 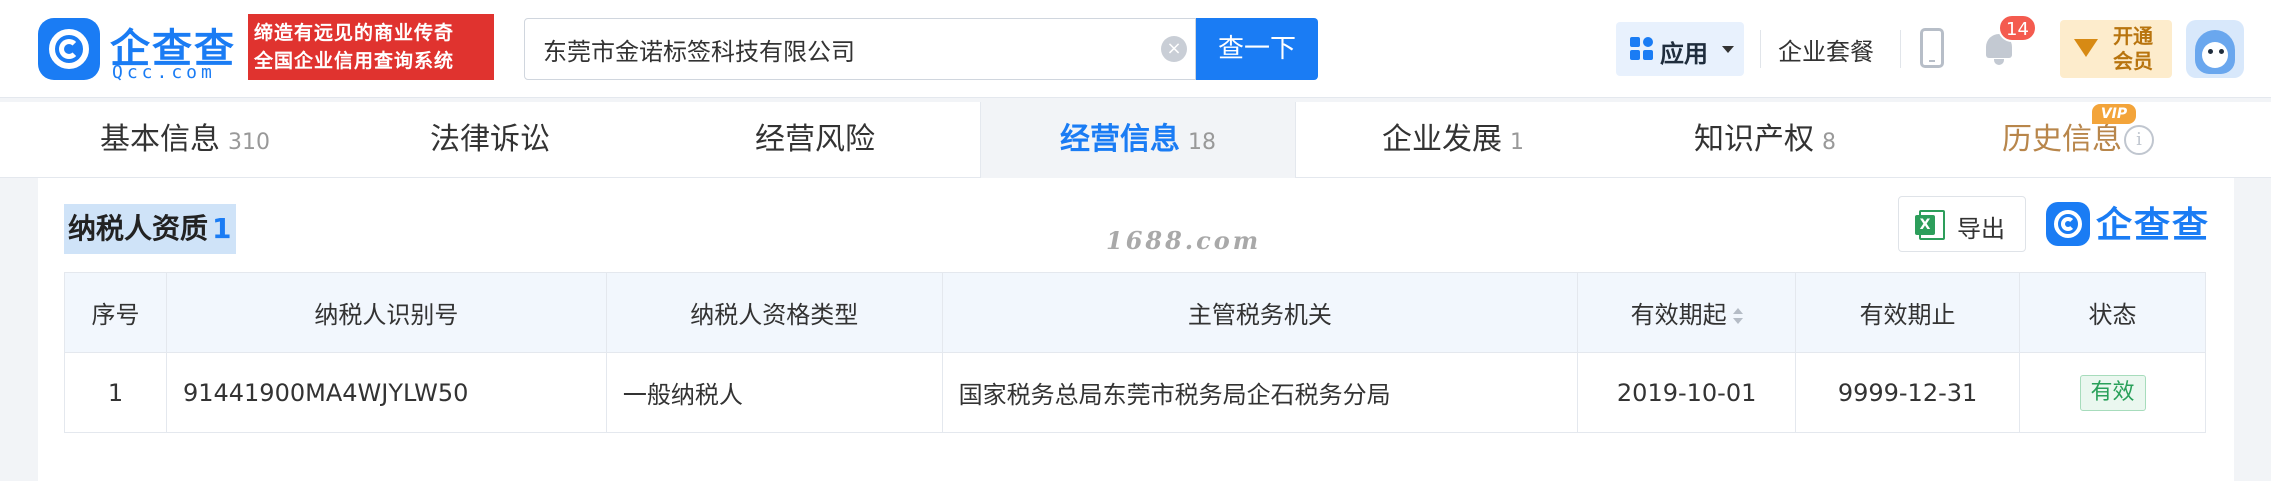 What do you see at coordinates (1684, 54) in the screenshot?
I see `apps-menu-label: 应用` at bounding box center [1684, 54].